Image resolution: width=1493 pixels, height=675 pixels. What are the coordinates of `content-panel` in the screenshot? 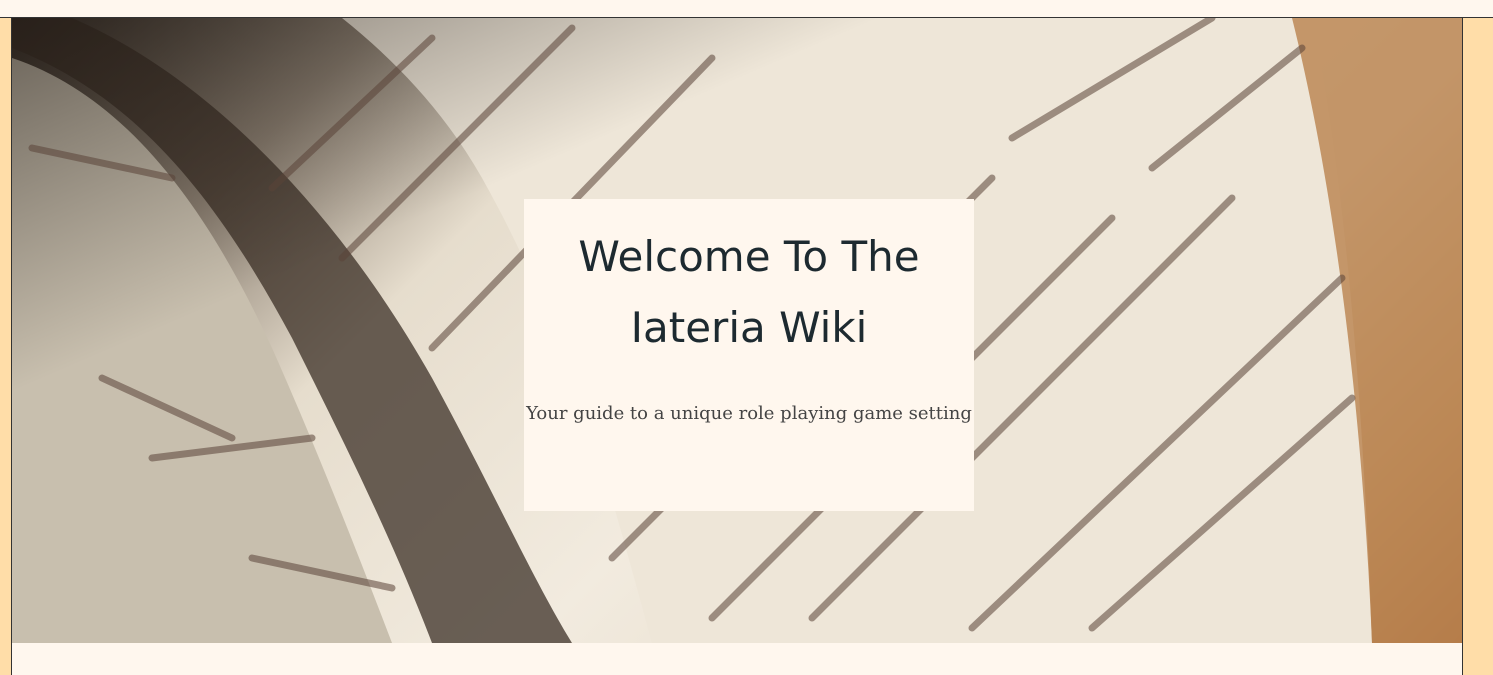 It's located at (737, 659).